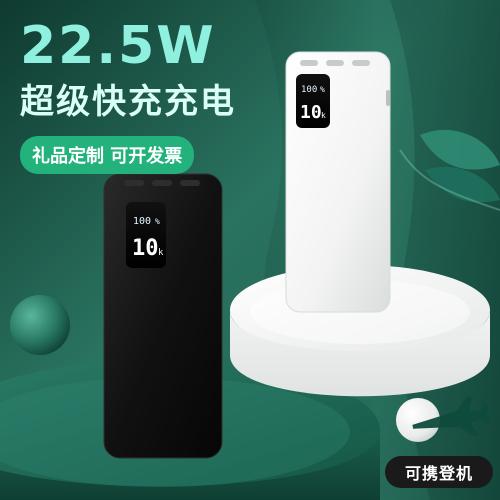 The image size is (500, 500). I want to click on gift-invoice-badge: 礼品定制 可开发票, so click(107, 155).